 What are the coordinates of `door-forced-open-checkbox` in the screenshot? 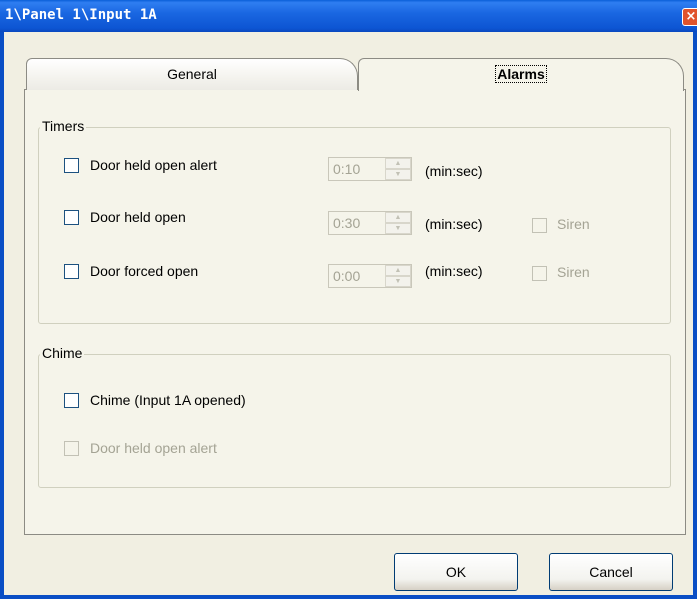 It's located at (71, 271).